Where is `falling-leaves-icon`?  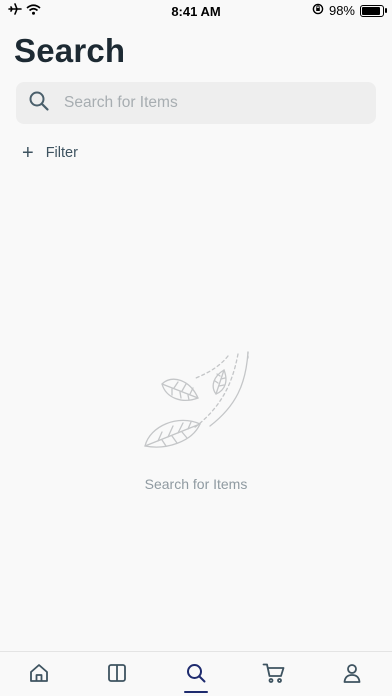
falling-leaves-icon is located at coordinates (197, 403).